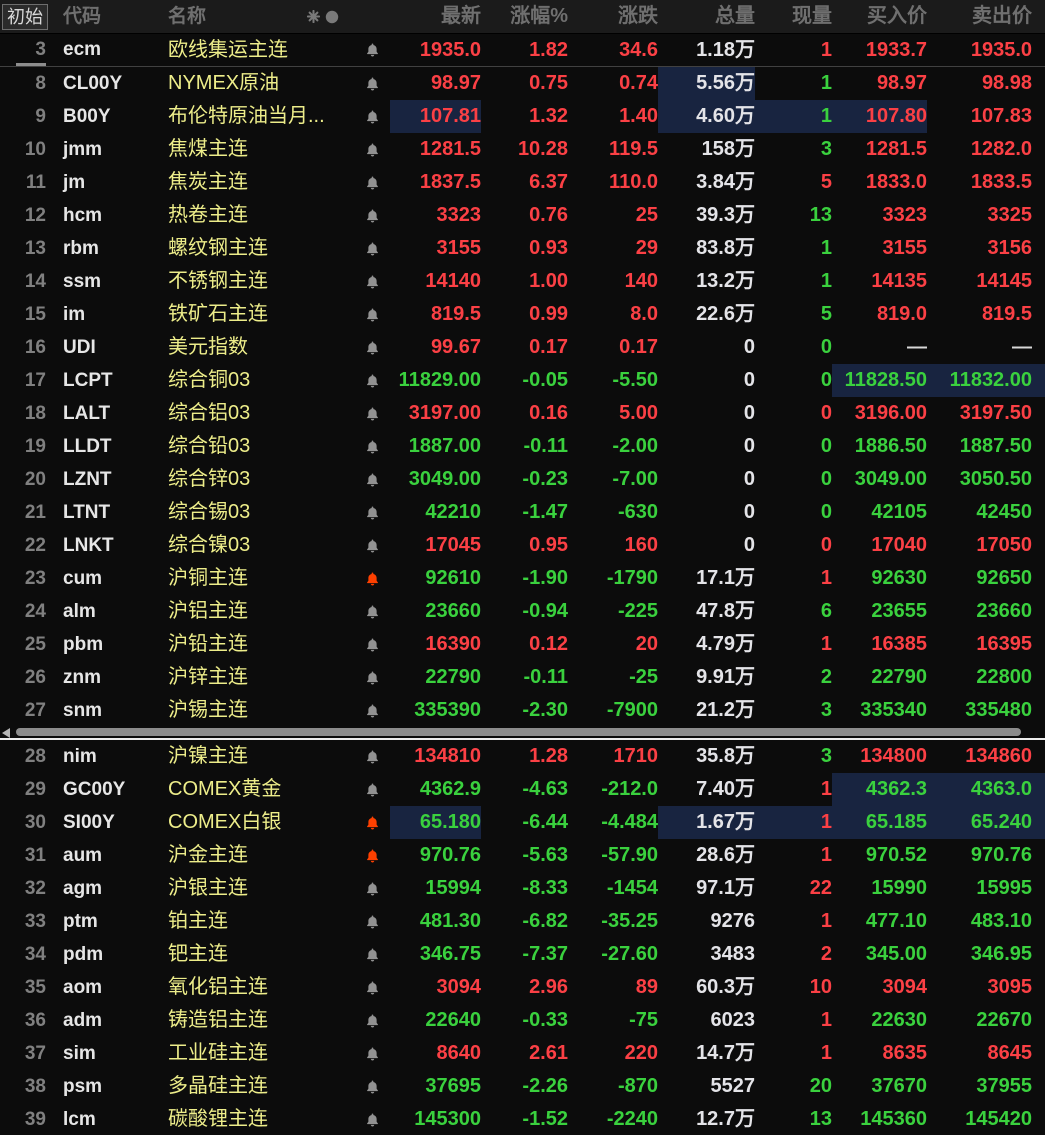 The height and width of the screenshot is (1135, 1045). I want to click on column-header-cur: 现量, so click(793, 16).